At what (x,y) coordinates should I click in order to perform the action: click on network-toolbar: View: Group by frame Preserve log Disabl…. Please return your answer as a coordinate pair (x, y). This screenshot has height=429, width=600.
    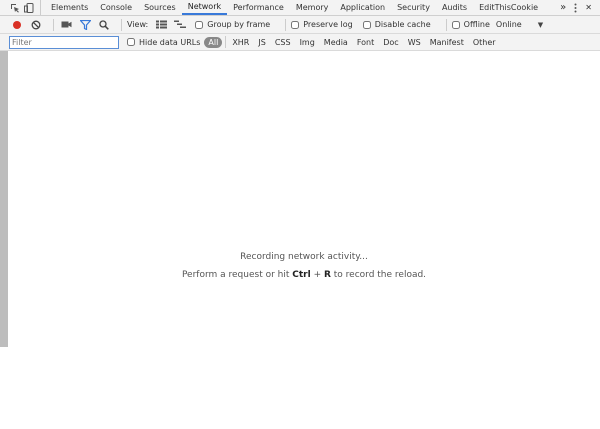
    Looking at the image, I should click on (300, 25).